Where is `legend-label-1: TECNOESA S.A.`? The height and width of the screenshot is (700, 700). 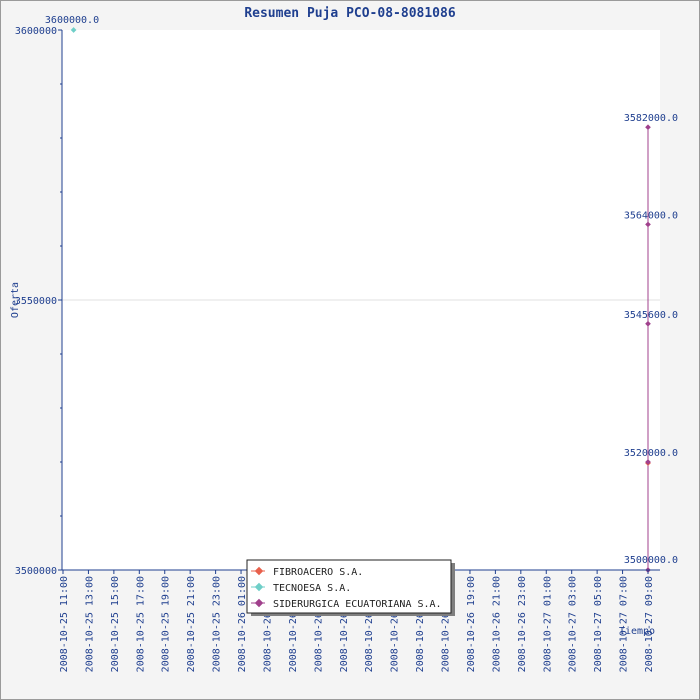
legend-label-1: TECNOESA S.A. is located at coordinates (312, 588).